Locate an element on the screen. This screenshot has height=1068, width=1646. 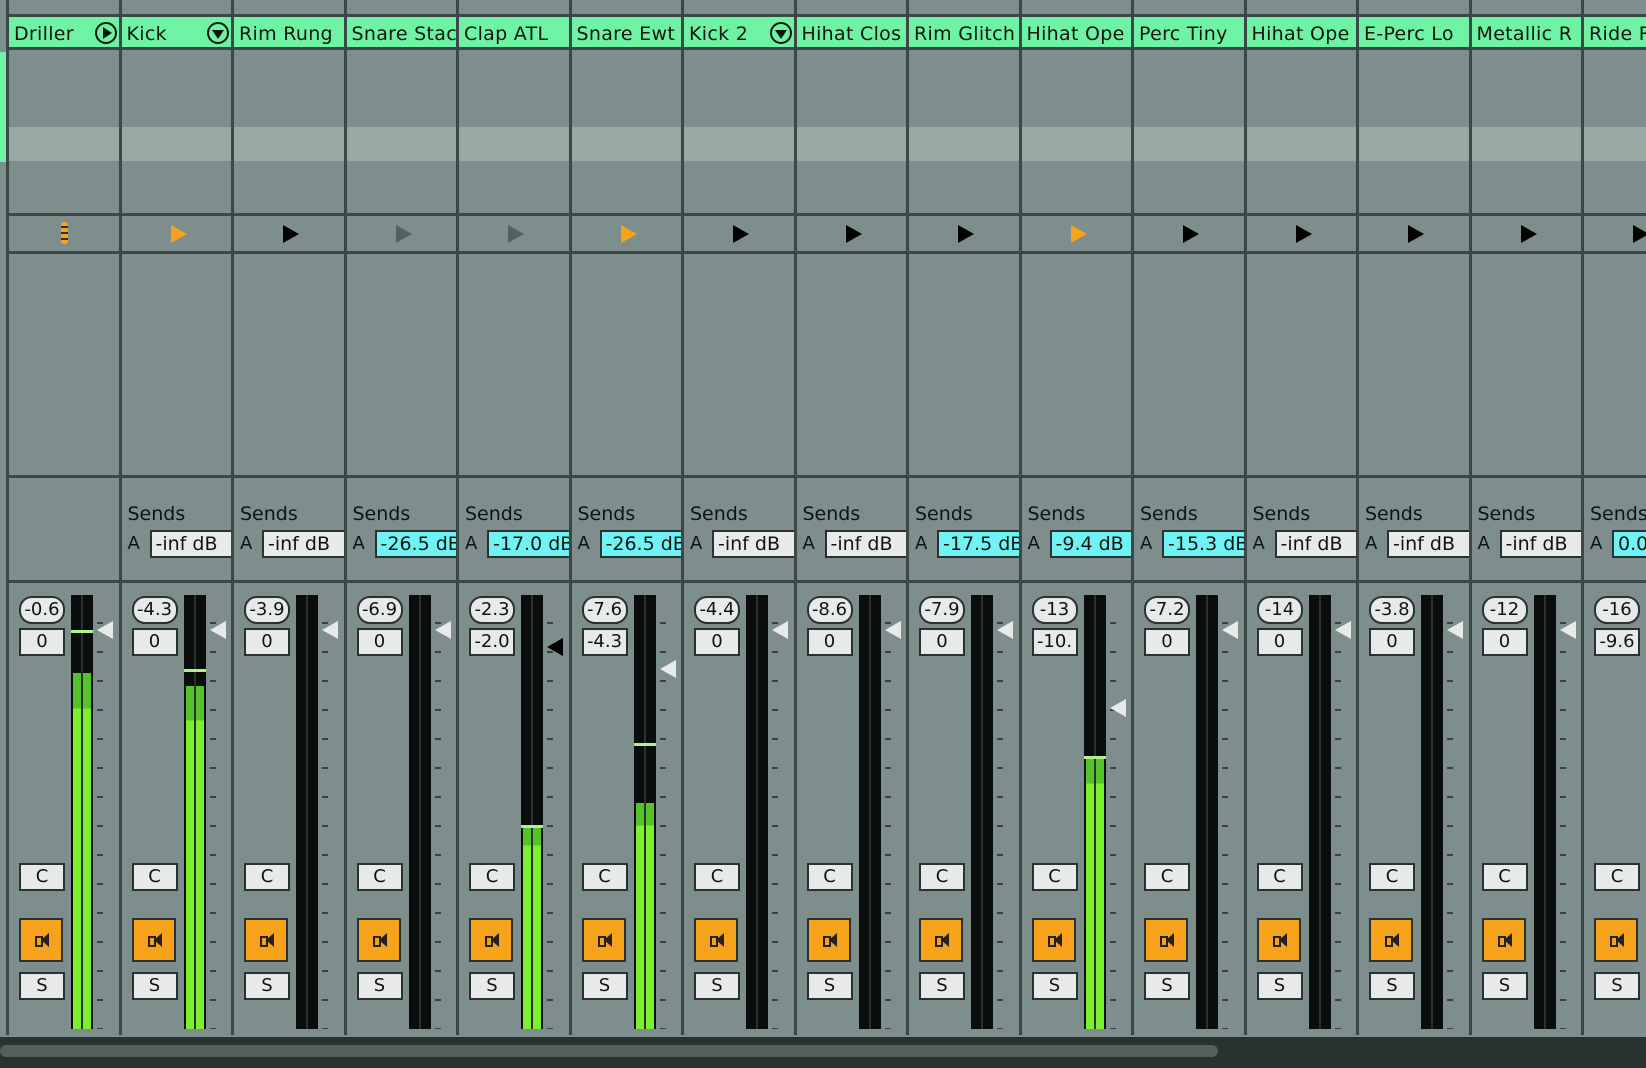
send-a-value: -17.0 dB is located at coordinates (529, 544).